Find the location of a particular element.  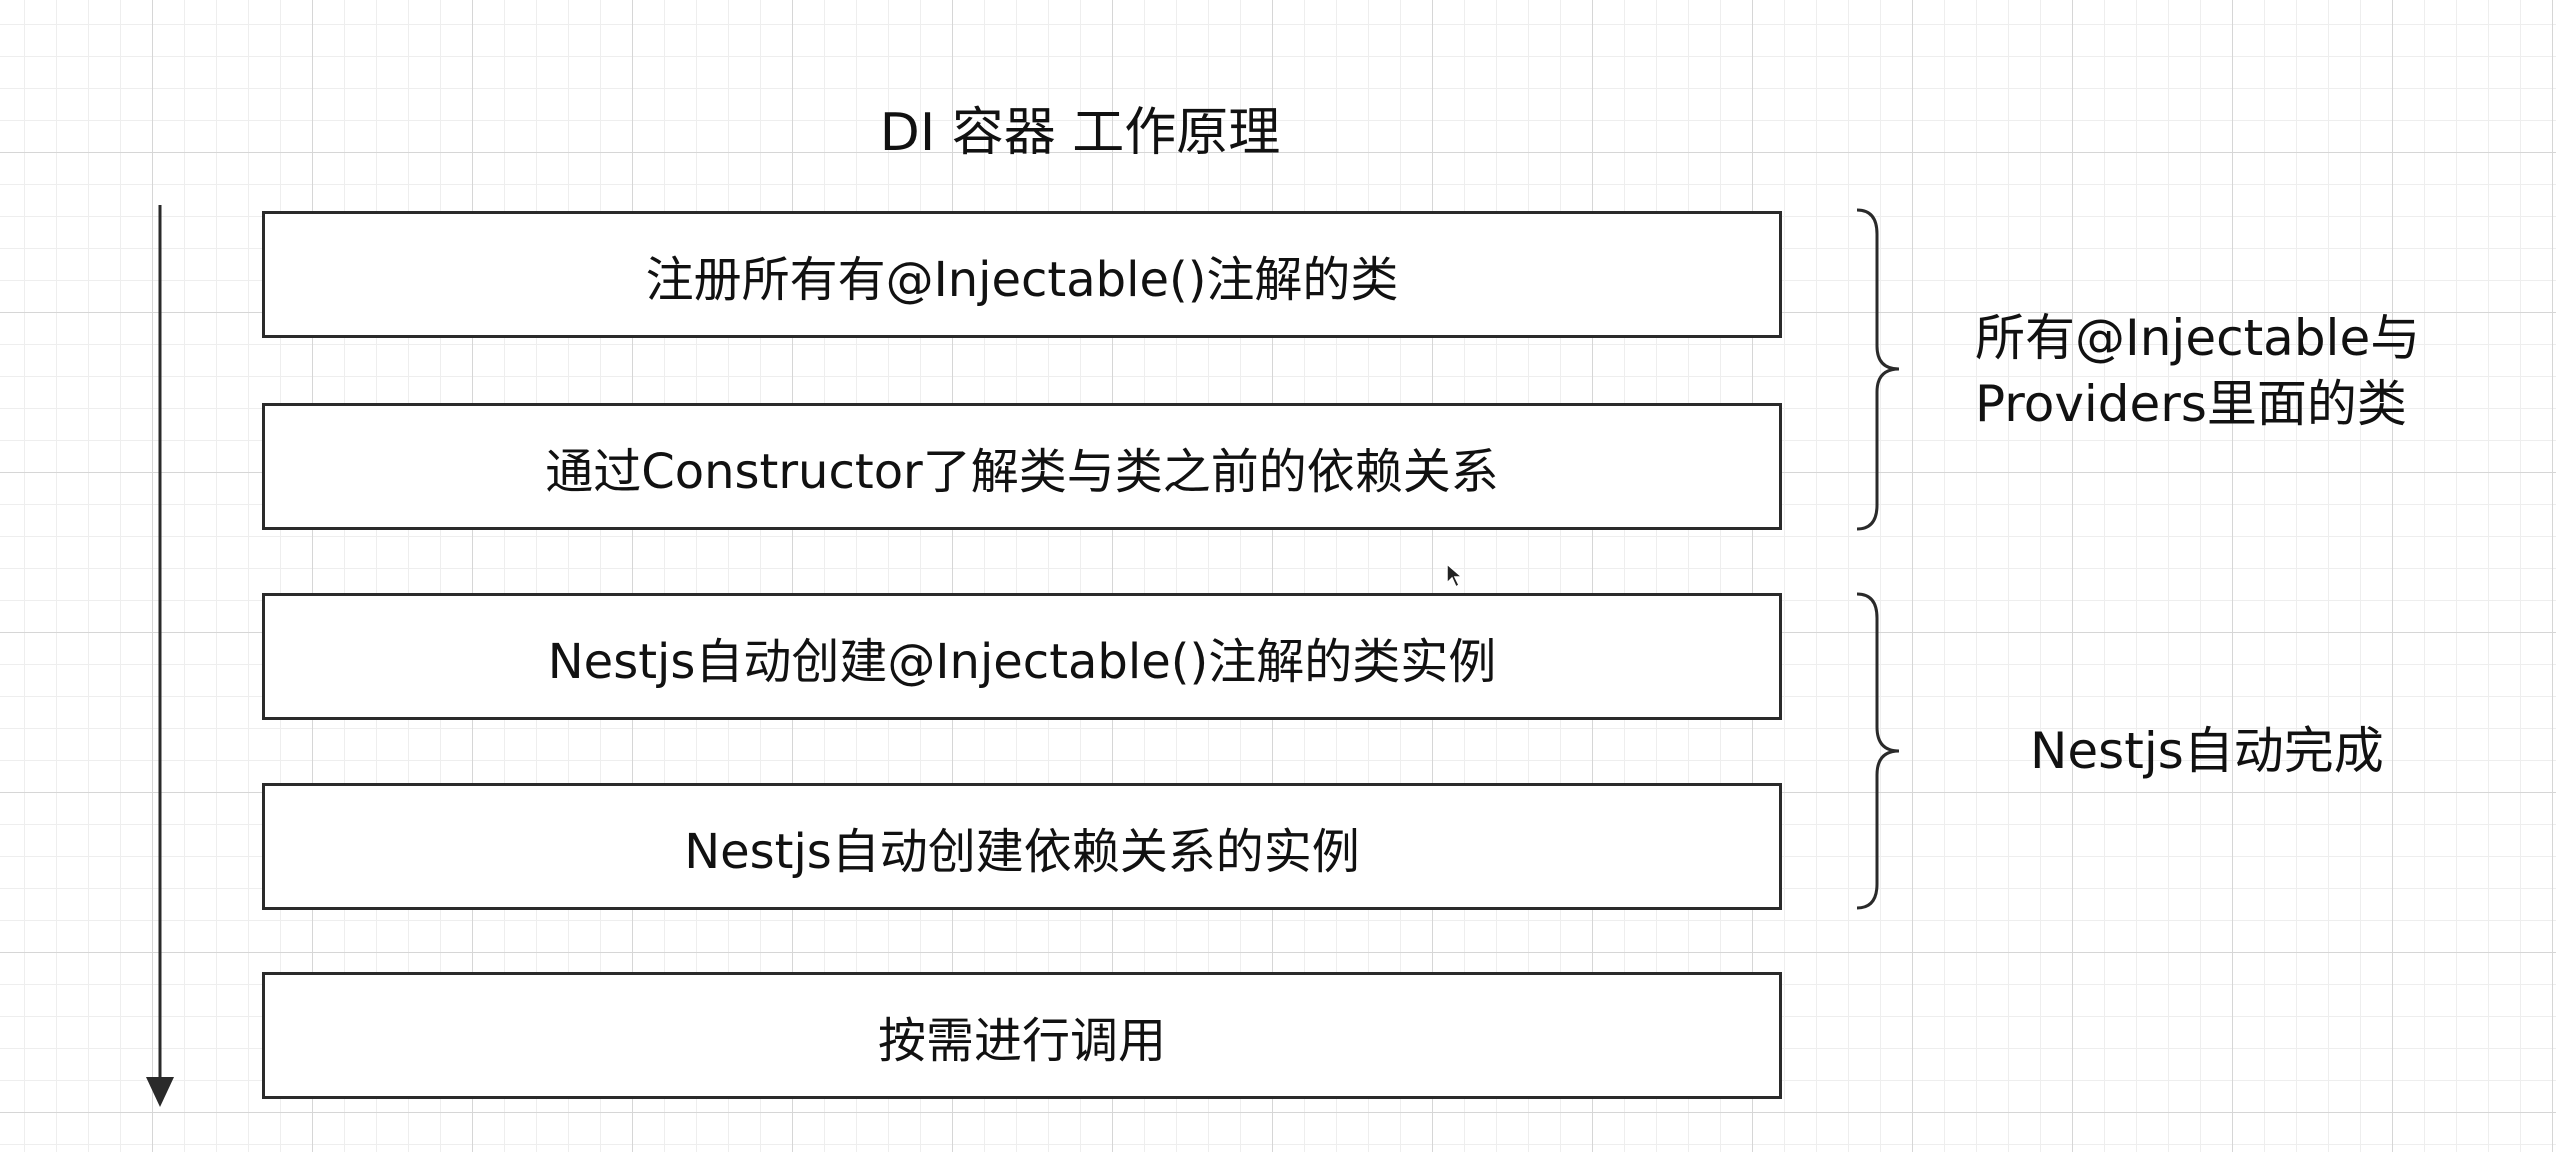

diagram-title: DI 容器 工作原理 is located at coordinates (1080, 133).